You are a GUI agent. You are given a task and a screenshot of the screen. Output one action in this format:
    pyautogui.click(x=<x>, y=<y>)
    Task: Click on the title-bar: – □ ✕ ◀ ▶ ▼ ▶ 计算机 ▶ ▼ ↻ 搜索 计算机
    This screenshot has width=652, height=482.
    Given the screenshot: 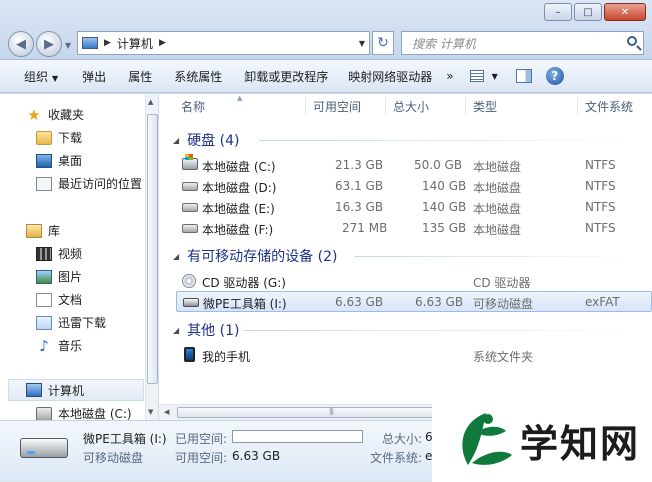 What is the action you would take?
    pyautogui.click(x=326, y=30)
    